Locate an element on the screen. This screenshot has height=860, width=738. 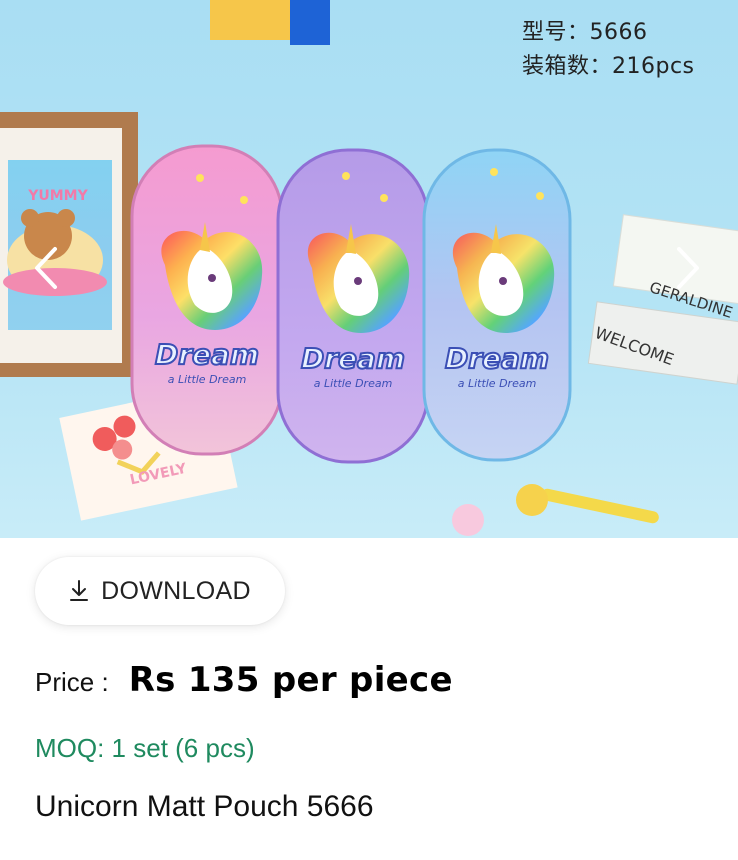
carton-quantity-text: 装箱数：216pcs is located at coordinates (608, 66).